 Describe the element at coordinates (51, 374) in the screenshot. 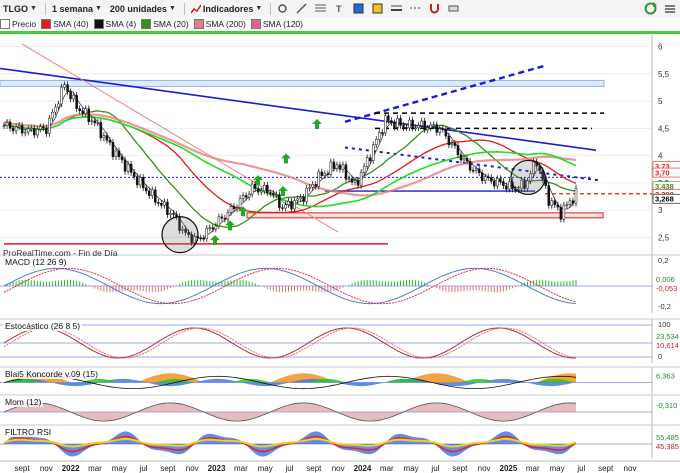

I see `indicator-panel-title: Blai5 Koncorde v.09 (15)` at that location.